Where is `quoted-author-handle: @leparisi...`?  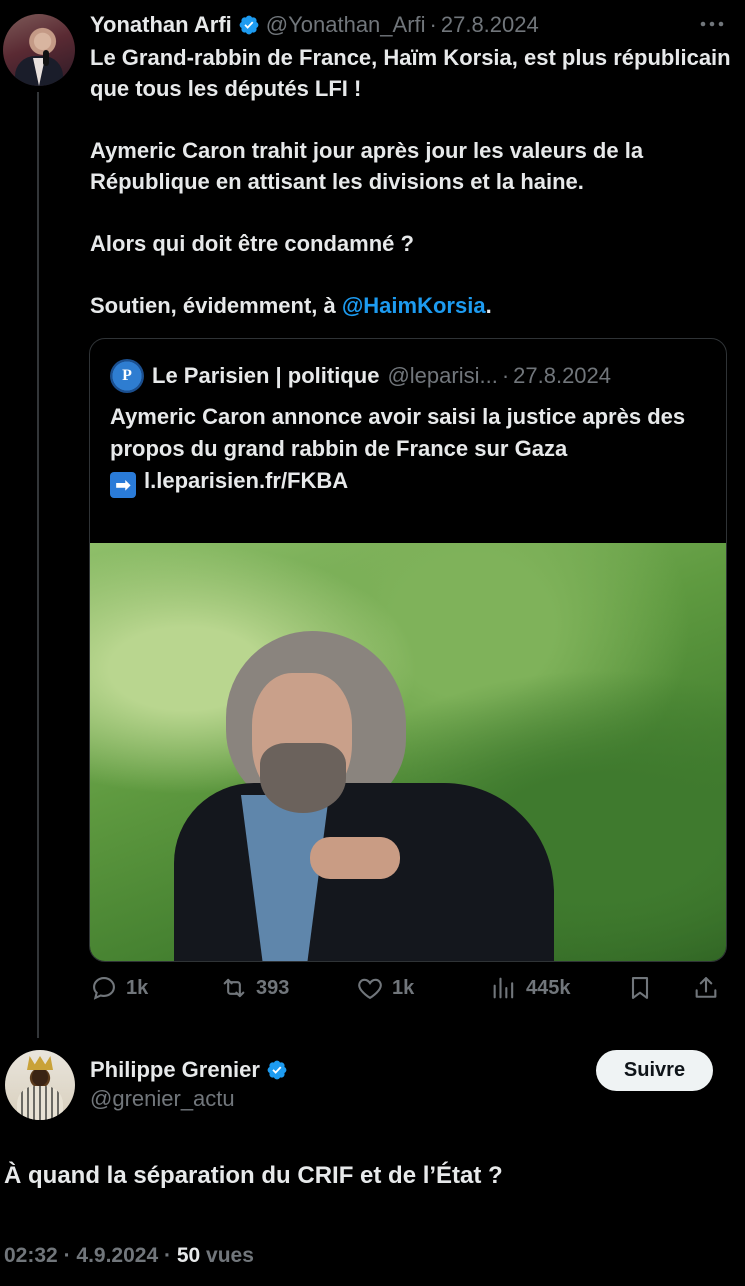
quoted-author-handle: @leparisi... is located at coordinates (442, 376).